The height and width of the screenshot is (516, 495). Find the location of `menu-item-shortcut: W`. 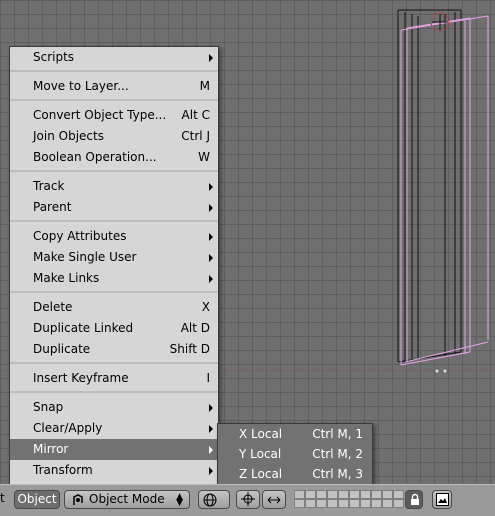

menu-item-shortcut: W is located at coordinates (204, 157).